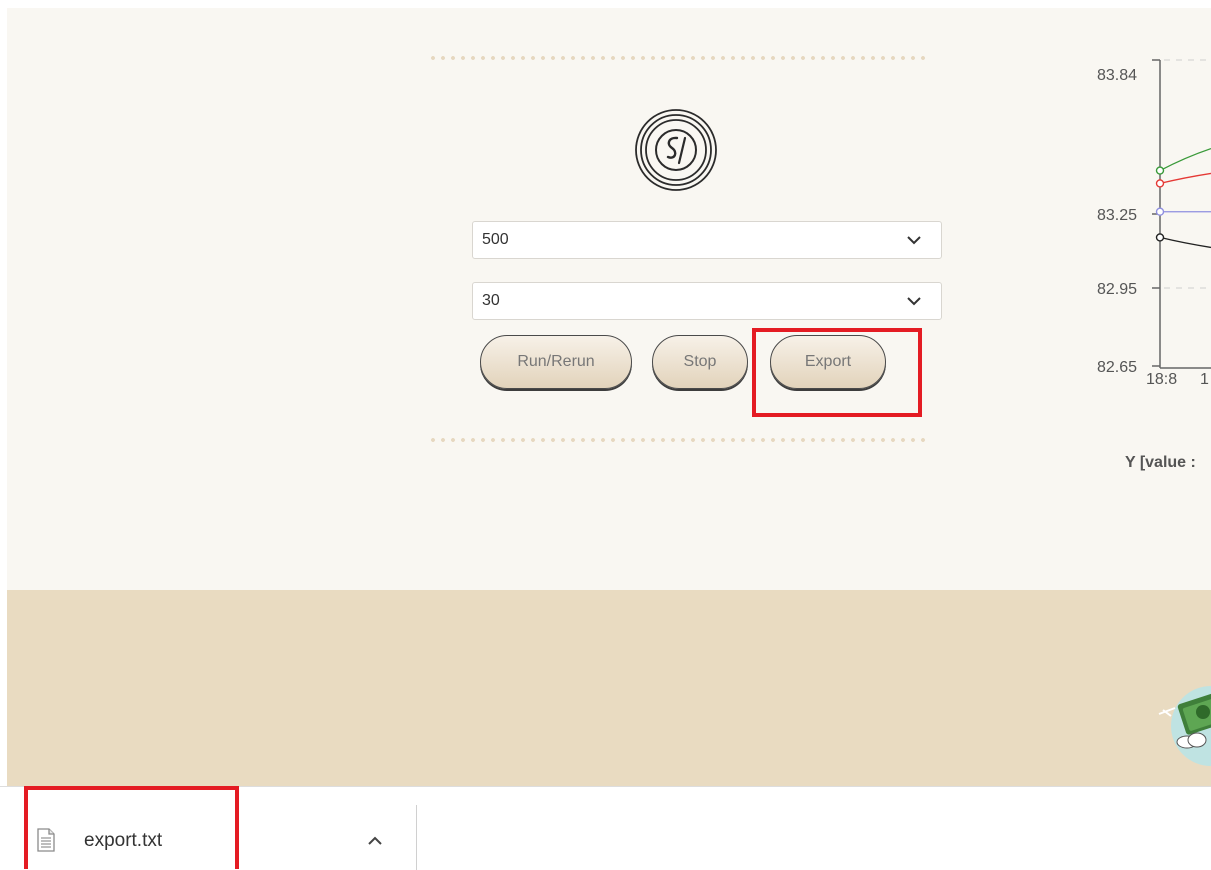 Image resolution: width=1211 pixels, height=870 pixels. Describe the element at coordinates (416, 837) in the screenshot. I see `downloads-separator` at that location.